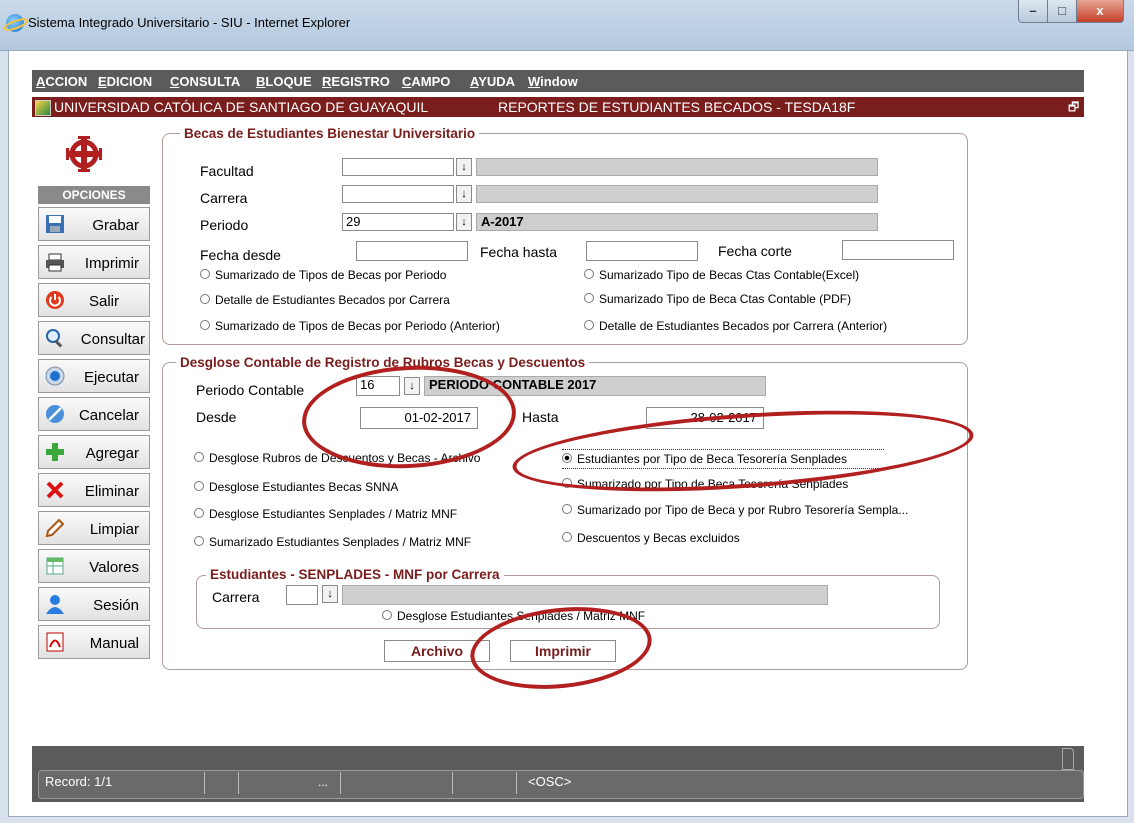 The width and height of the screenshot is (1134, 823). Describe the element at coordinates (464, 167) in the screenshot. I see `facultad-dropdown-button: ↓` at that location.